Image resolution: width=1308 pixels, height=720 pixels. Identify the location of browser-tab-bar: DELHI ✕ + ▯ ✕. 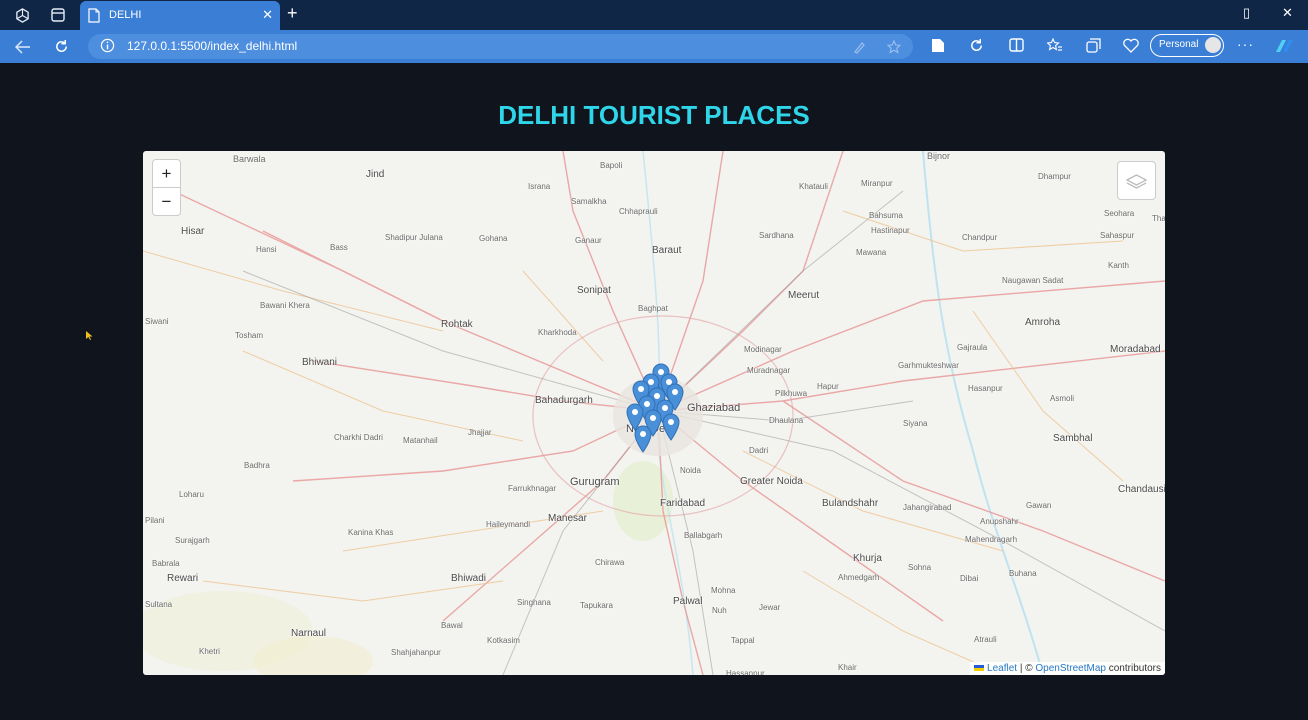
(654, 15).